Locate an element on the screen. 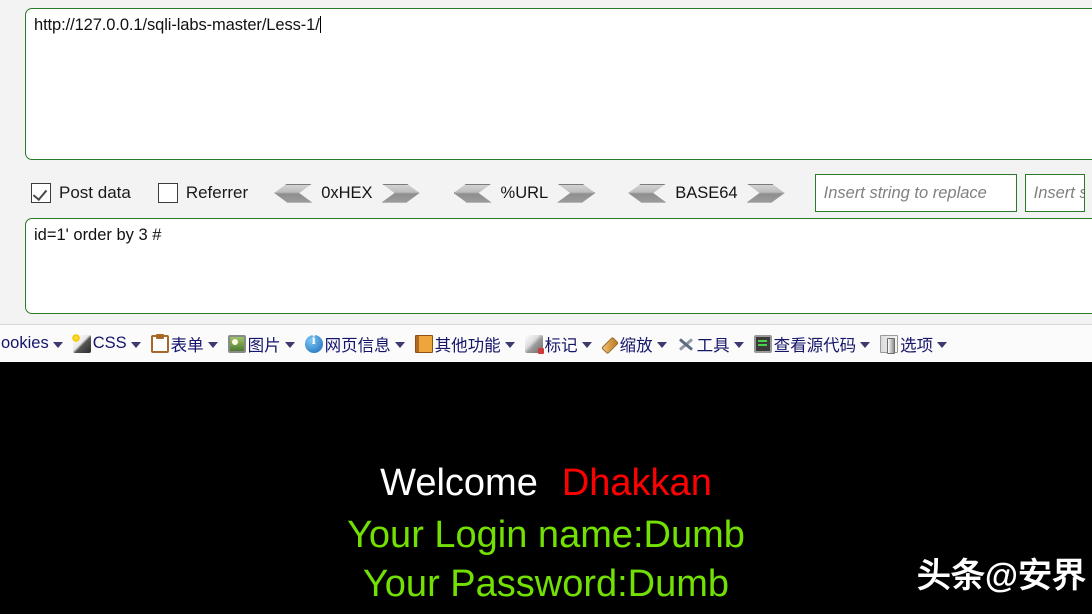 The height and width of the screenshot is (614, 1092). menu-item-forms: 表单 is located at coordinates (184, 344).